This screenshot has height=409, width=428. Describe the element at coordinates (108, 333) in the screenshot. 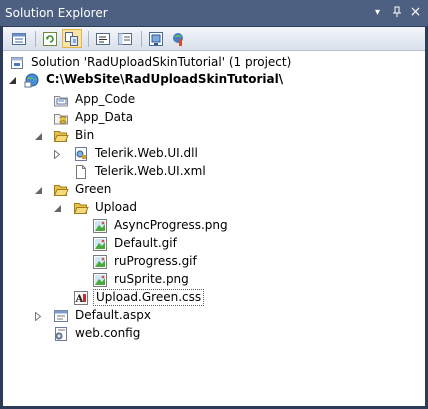

I see `tree-item-label: web.config` at that location.